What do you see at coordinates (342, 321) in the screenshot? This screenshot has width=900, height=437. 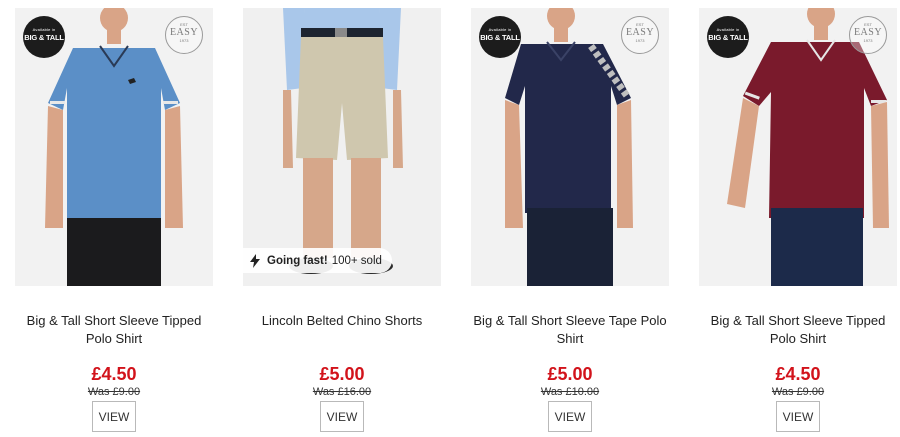 I see `product-title: Lincoln Belted Chino Shorts` at bounding box center [342, 321].